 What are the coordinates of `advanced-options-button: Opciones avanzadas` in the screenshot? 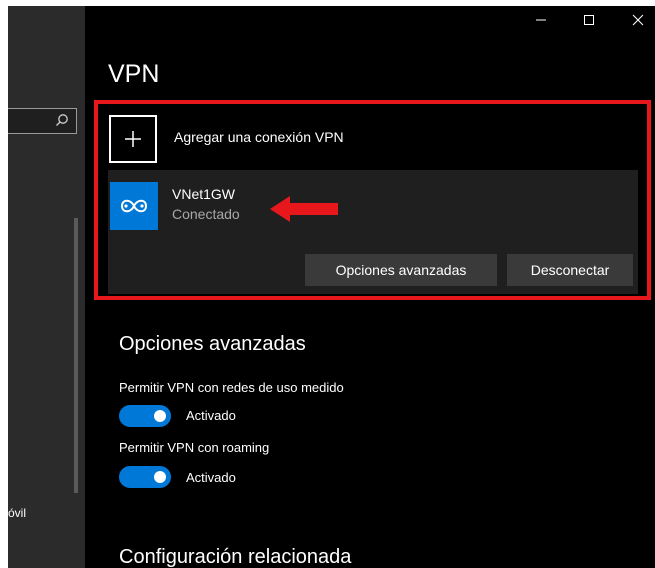 It's located at (401, 270).